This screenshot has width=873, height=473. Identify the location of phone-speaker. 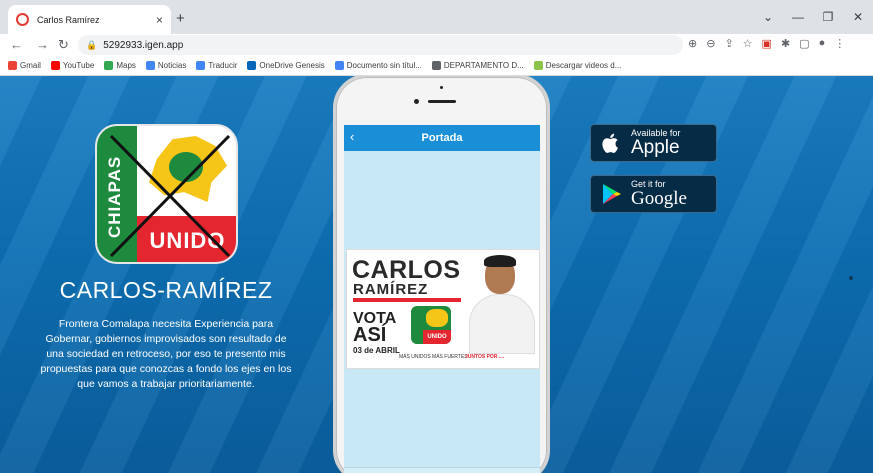
(442, 101).